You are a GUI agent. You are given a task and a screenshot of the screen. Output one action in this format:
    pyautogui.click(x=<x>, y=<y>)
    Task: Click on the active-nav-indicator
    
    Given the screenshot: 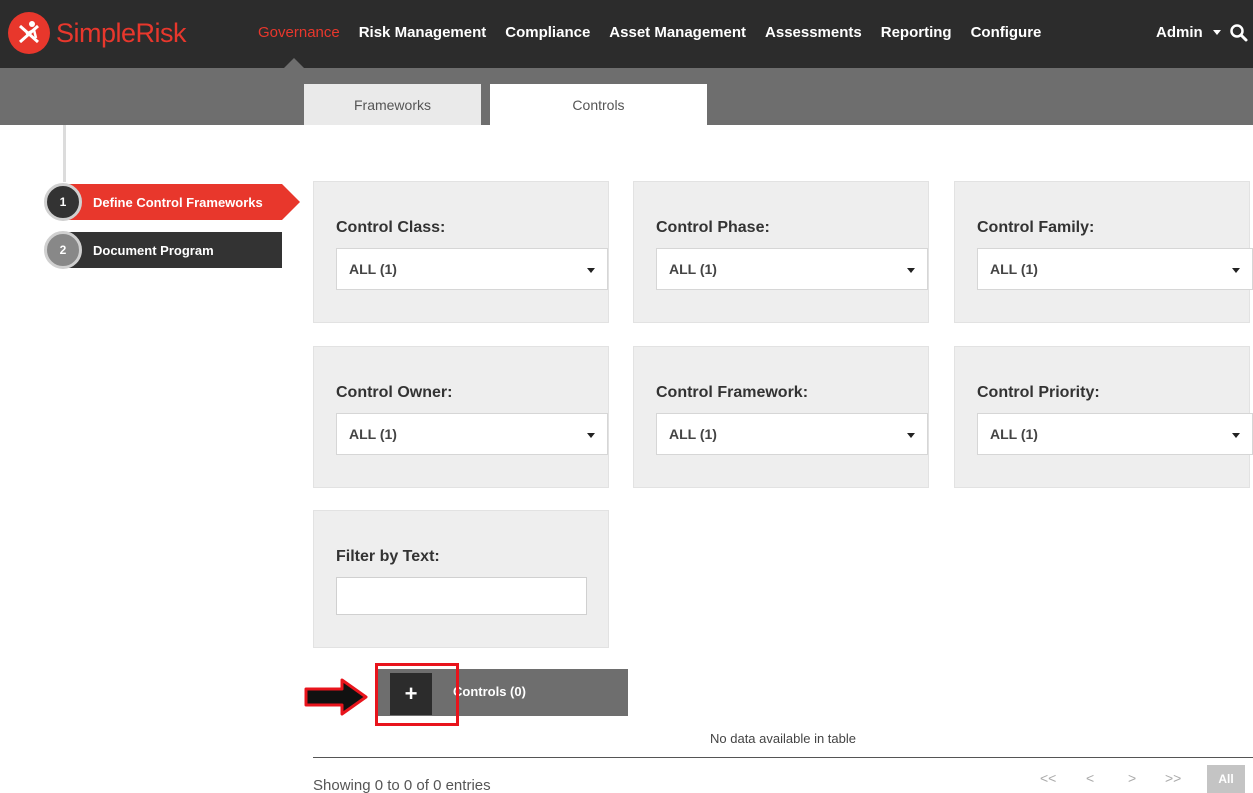 What is the action you would take?
    pyautogui.click(x=294, y=63)
    